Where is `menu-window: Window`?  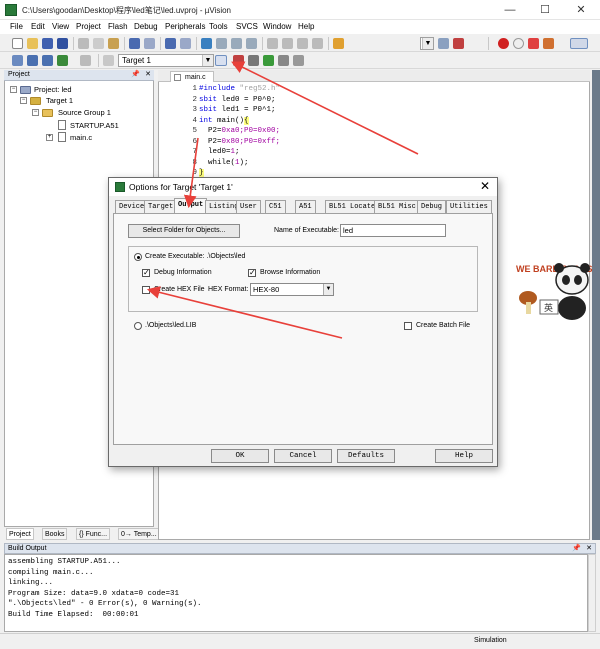
menu-window: Window is located at coordinates (277, 26).